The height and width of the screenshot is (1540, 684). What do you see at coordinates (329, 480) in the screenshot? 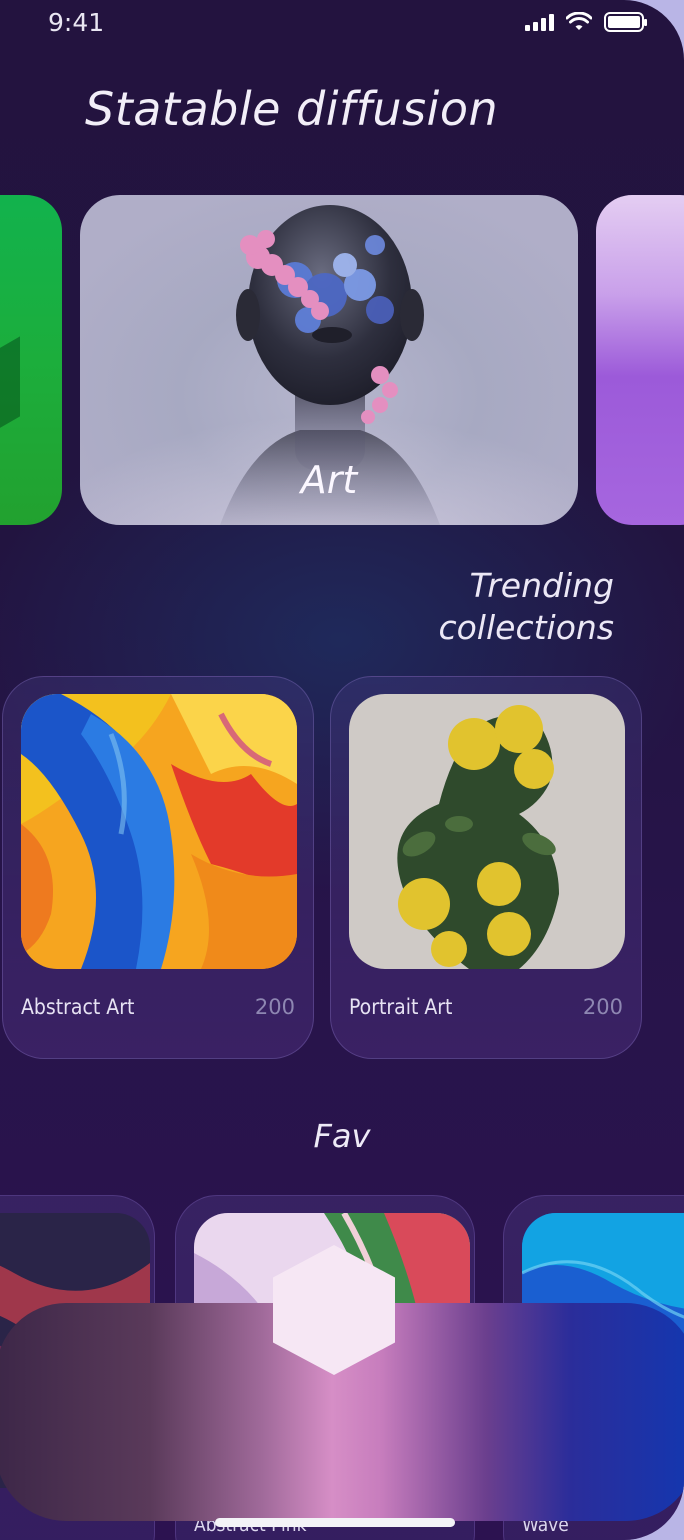
I see `hero-label: Art` at bounding box center [329, 480].